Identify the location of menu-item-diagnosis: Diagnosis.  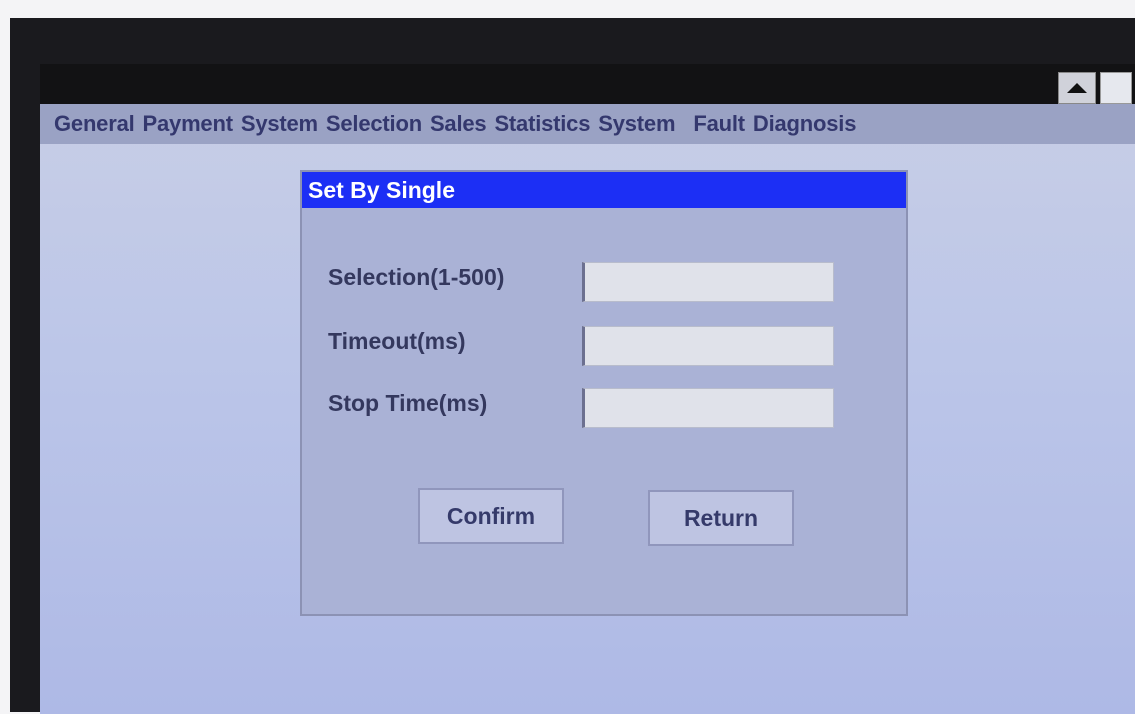
(804, 124).